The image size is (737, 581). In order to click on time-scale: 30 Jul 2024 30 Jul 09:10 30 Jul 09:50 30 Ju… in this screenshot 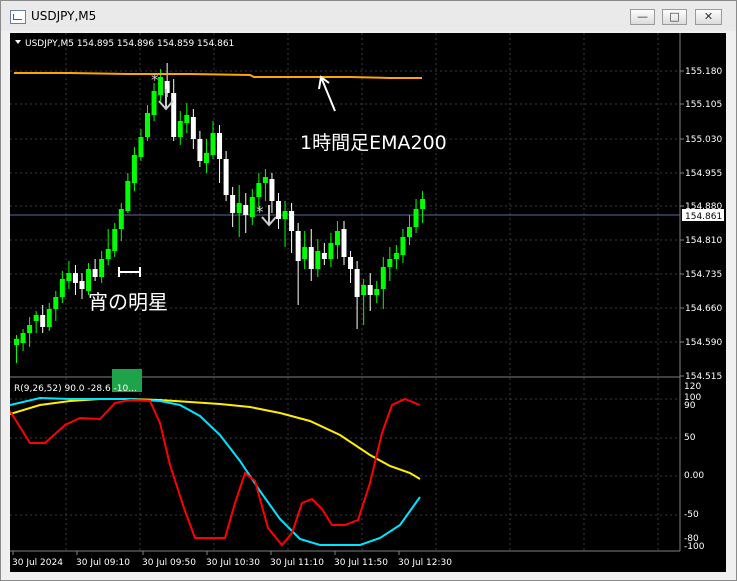, I will do `click(232, 559)`.